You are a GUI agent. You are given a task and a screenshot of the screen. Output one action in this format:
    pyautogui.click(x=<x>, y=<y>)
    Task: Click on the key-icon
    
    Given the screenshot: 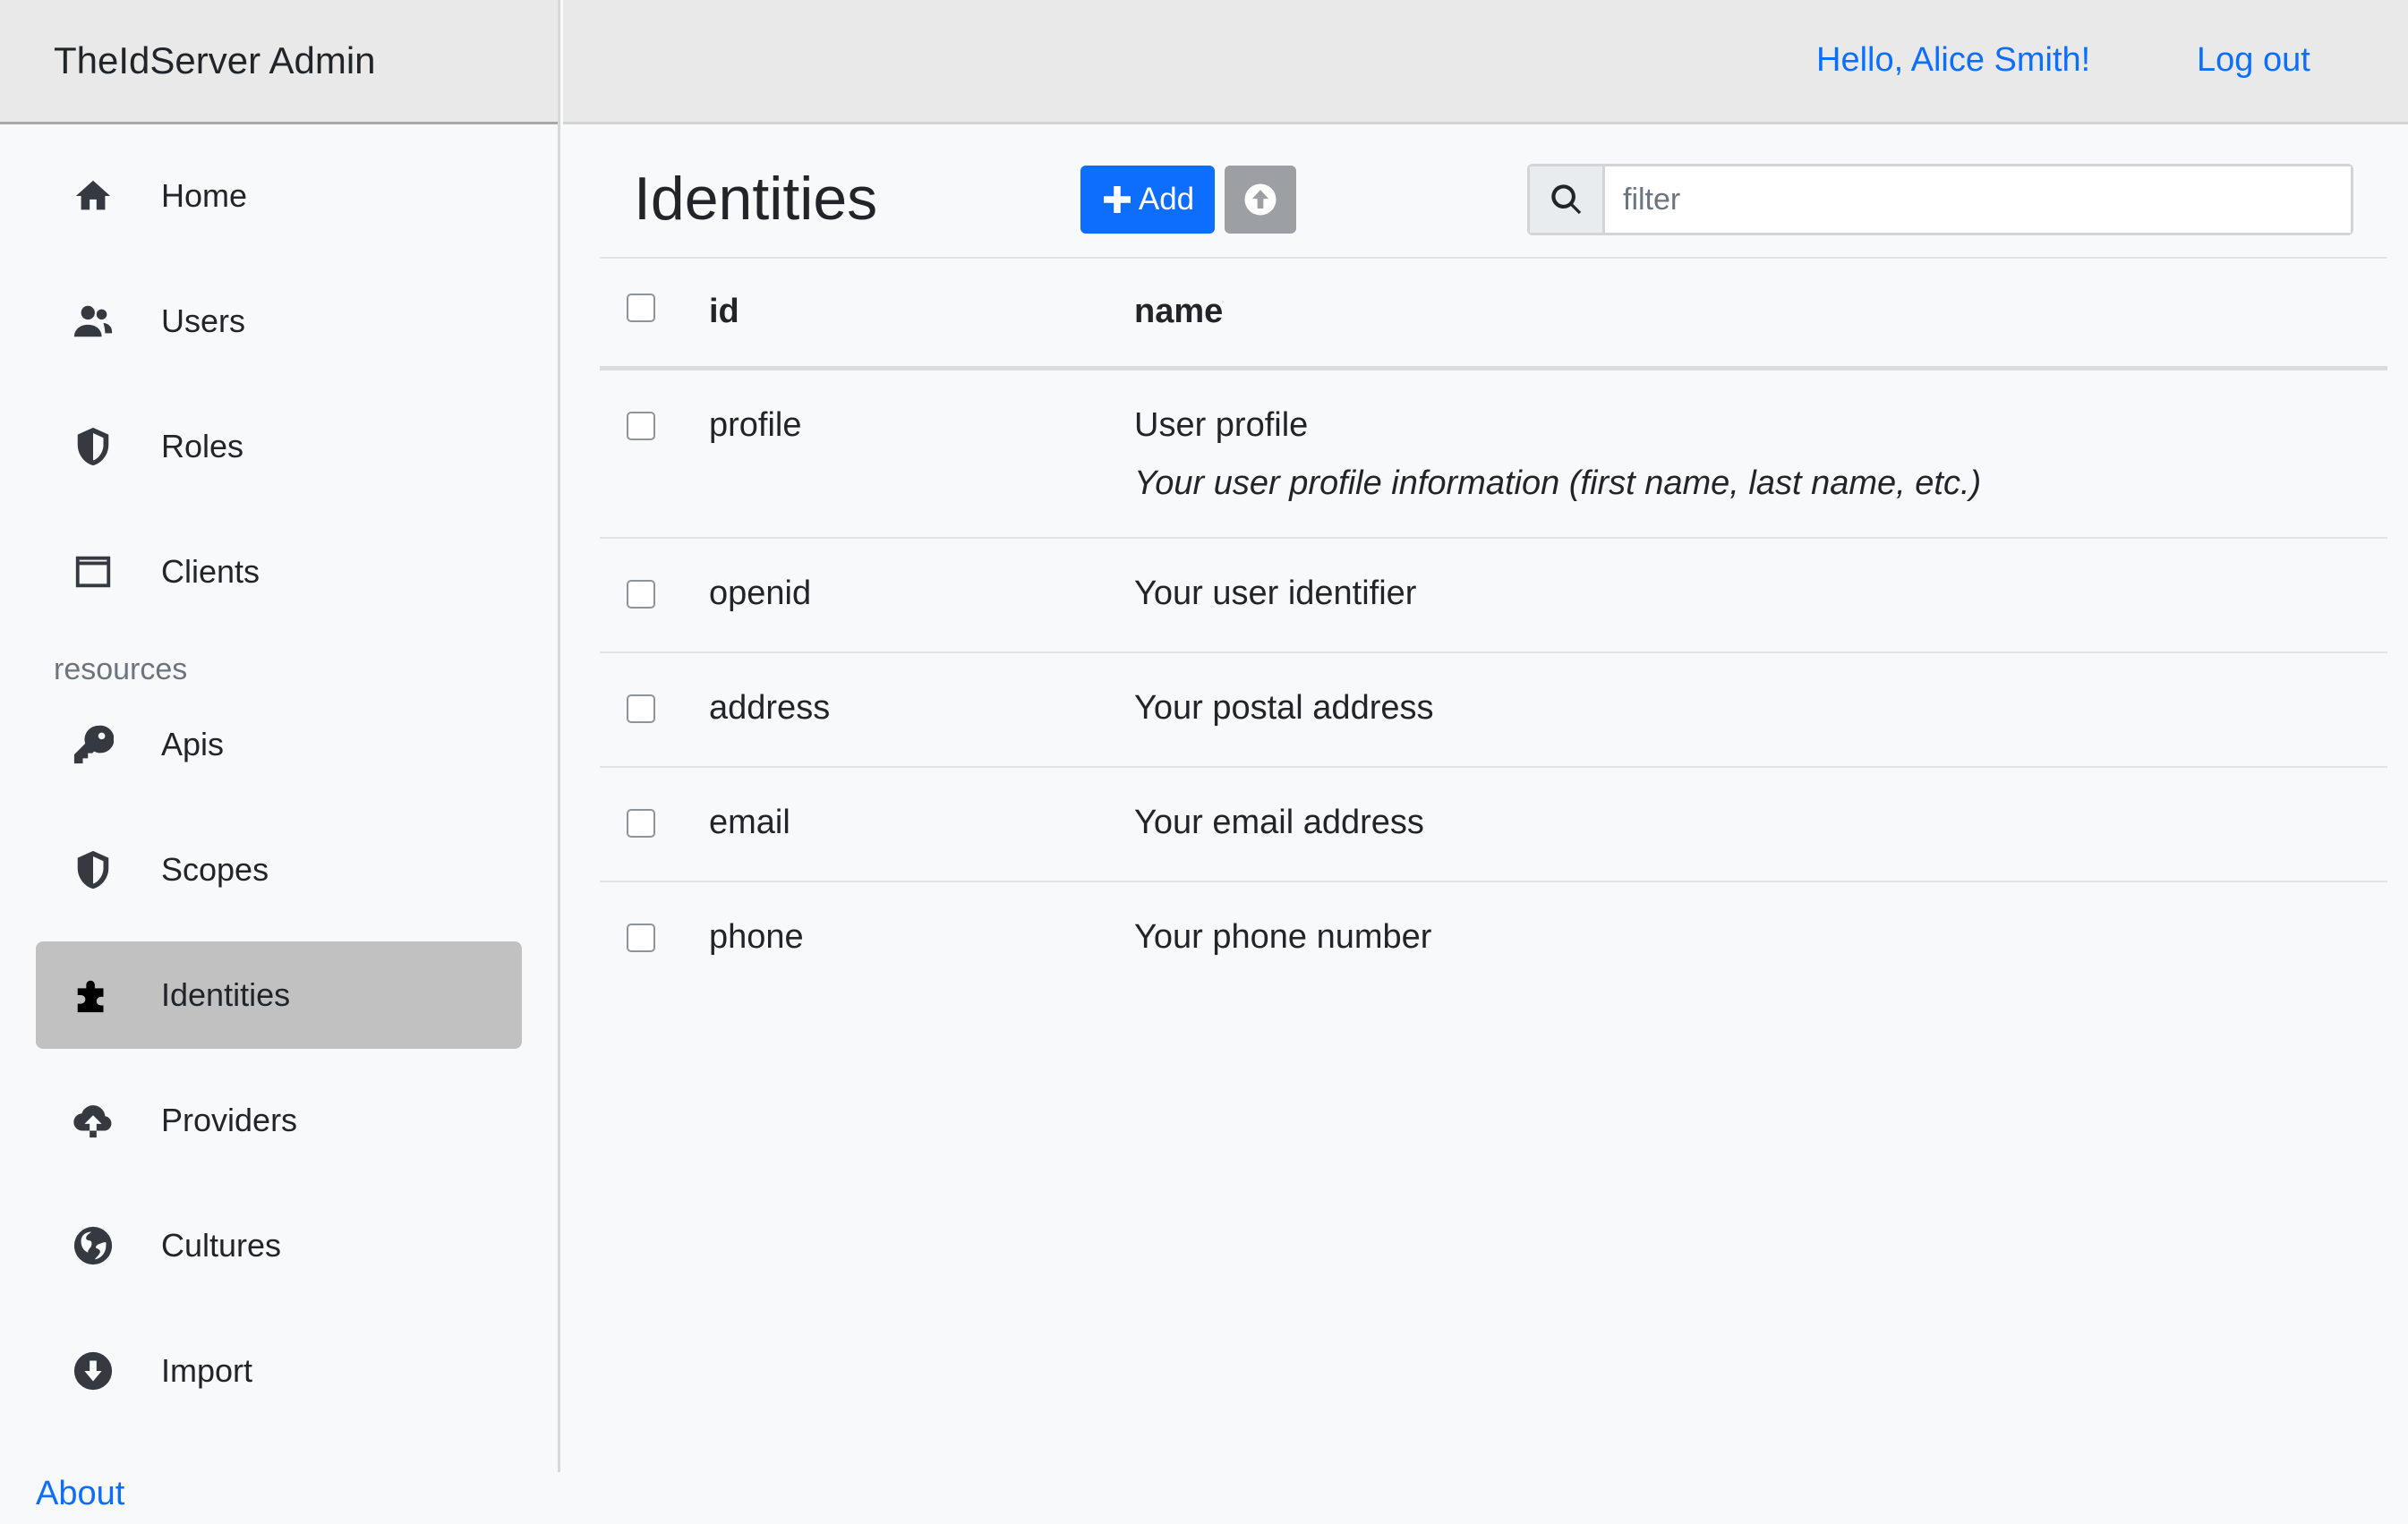 What is the action you would take?
    pyautogui.click(x=93, y=744)
    